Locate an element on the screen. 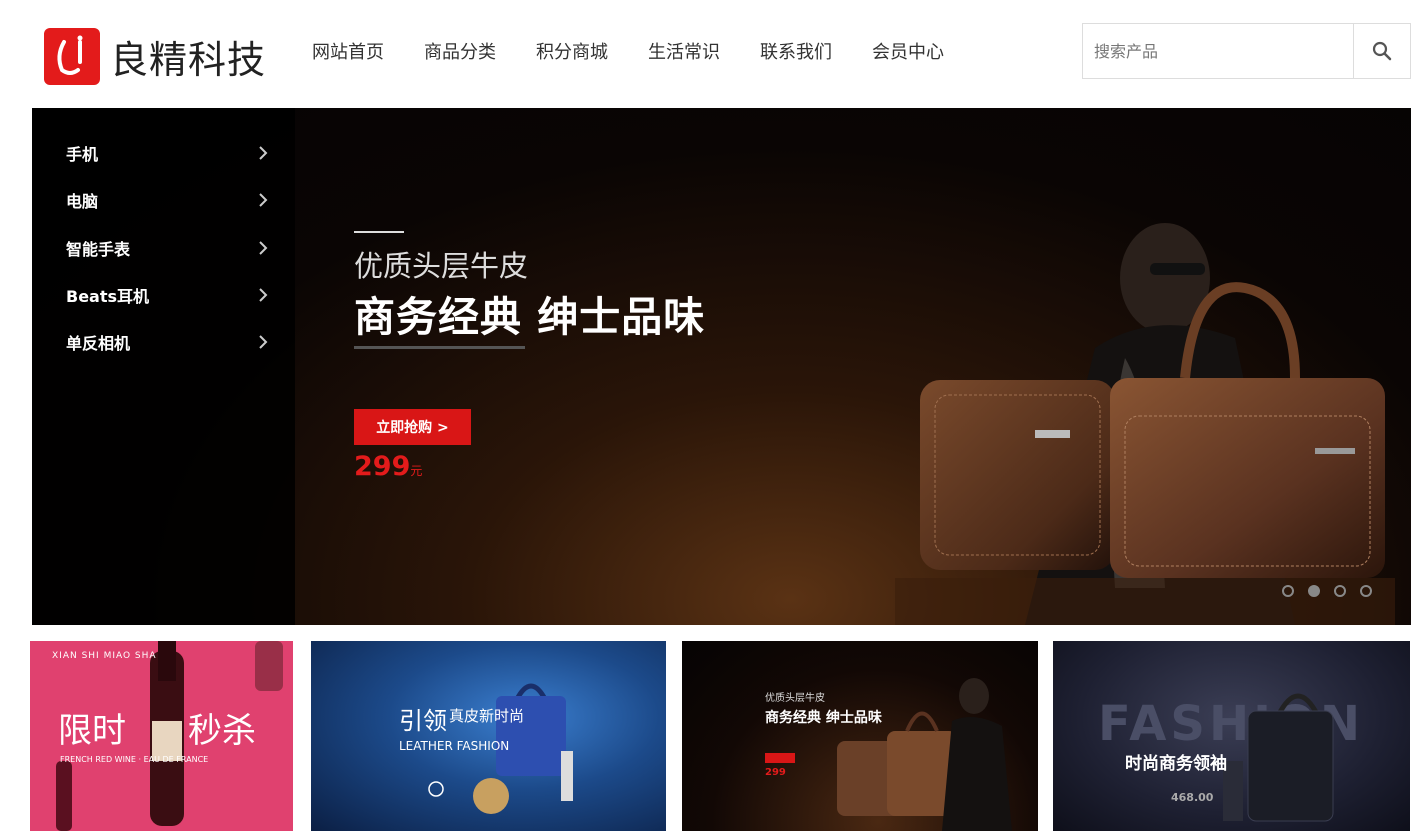 The height and width of the screenshot is (831, 1421). tile-title: 优质头层牛皮 is located at coordinates (795, 698).